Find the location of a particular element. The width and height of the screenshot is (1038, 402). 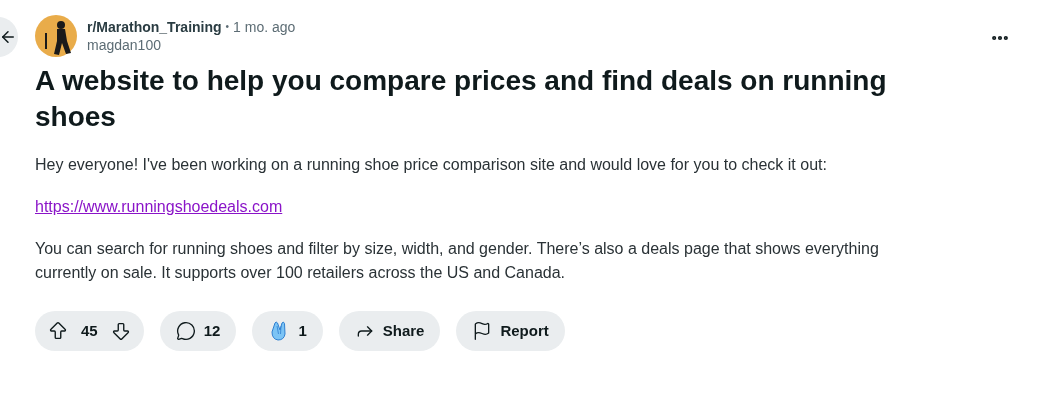

community-name: r/Marathon_Training is located at coordinates (154, 27).